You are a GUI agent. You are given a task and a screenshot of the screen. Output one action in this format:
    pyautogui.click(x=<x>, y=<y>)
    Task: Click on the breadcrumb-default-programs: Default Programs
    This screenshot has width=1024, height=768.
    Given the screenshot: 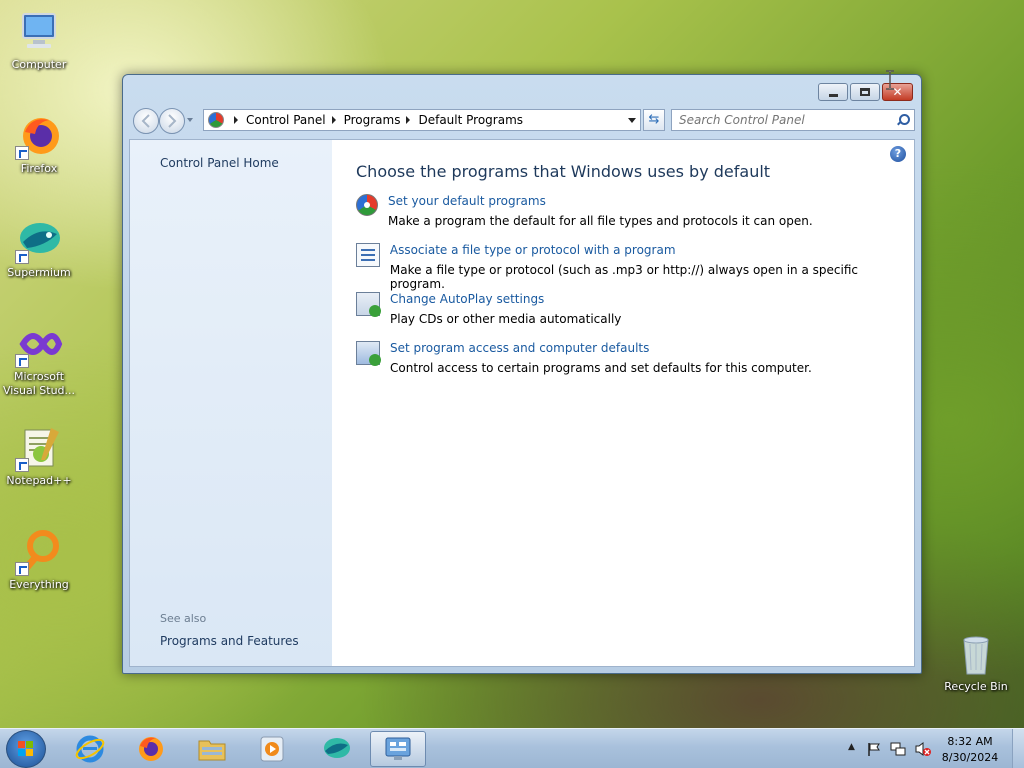 What is the action you would take?
    pyautogui.click(x=470, y=120)
    